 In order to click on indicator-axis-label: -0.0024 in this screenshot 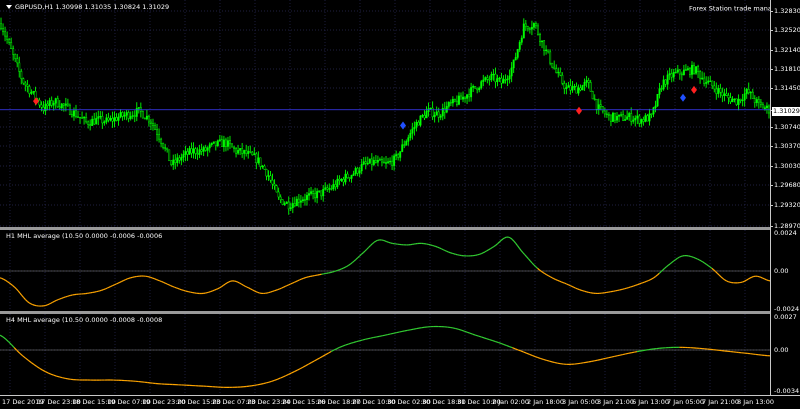, I will do `click(786, 309)`.